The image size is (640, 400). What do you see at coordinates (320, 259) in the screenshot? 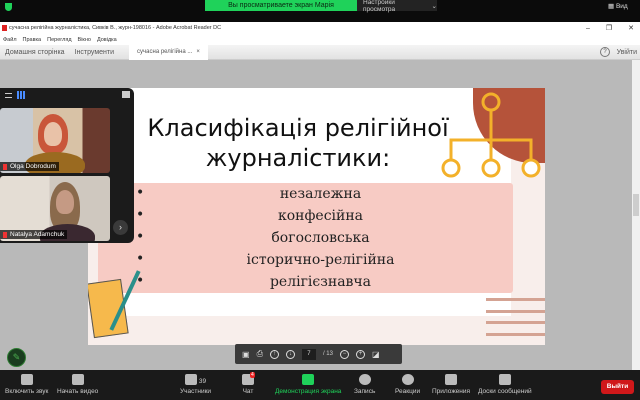
I see `bullet-item: історично-релігійна` at bounding box center [320, 259].